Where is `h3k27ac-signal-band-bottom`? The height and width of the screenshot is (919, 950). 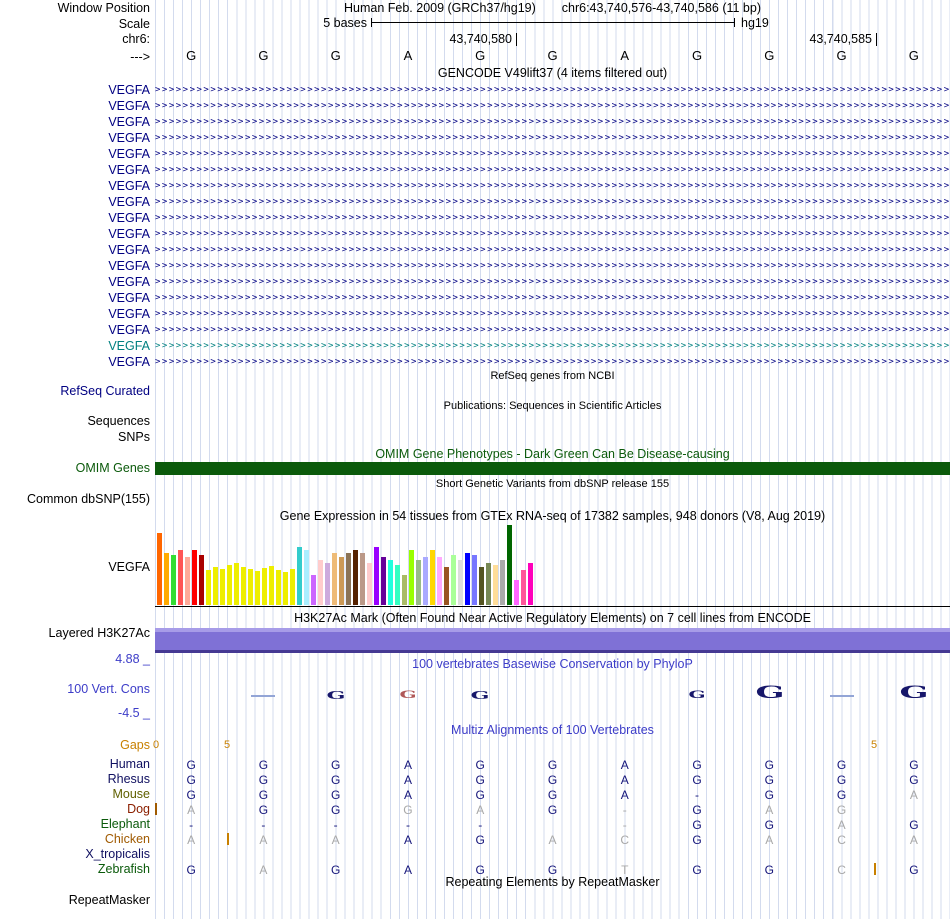
h3k27ac-signal-band-bottom is located at coordinates (552, 651).